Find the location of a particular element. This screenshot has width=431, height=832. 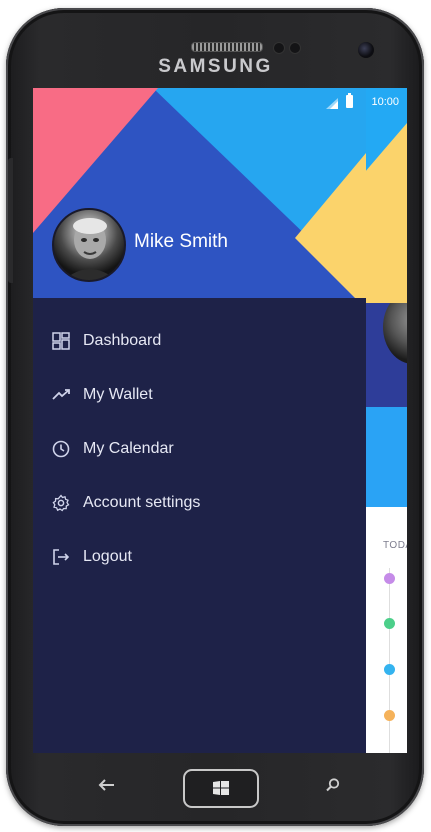

light-sensor is located at coordinates (295, 48).